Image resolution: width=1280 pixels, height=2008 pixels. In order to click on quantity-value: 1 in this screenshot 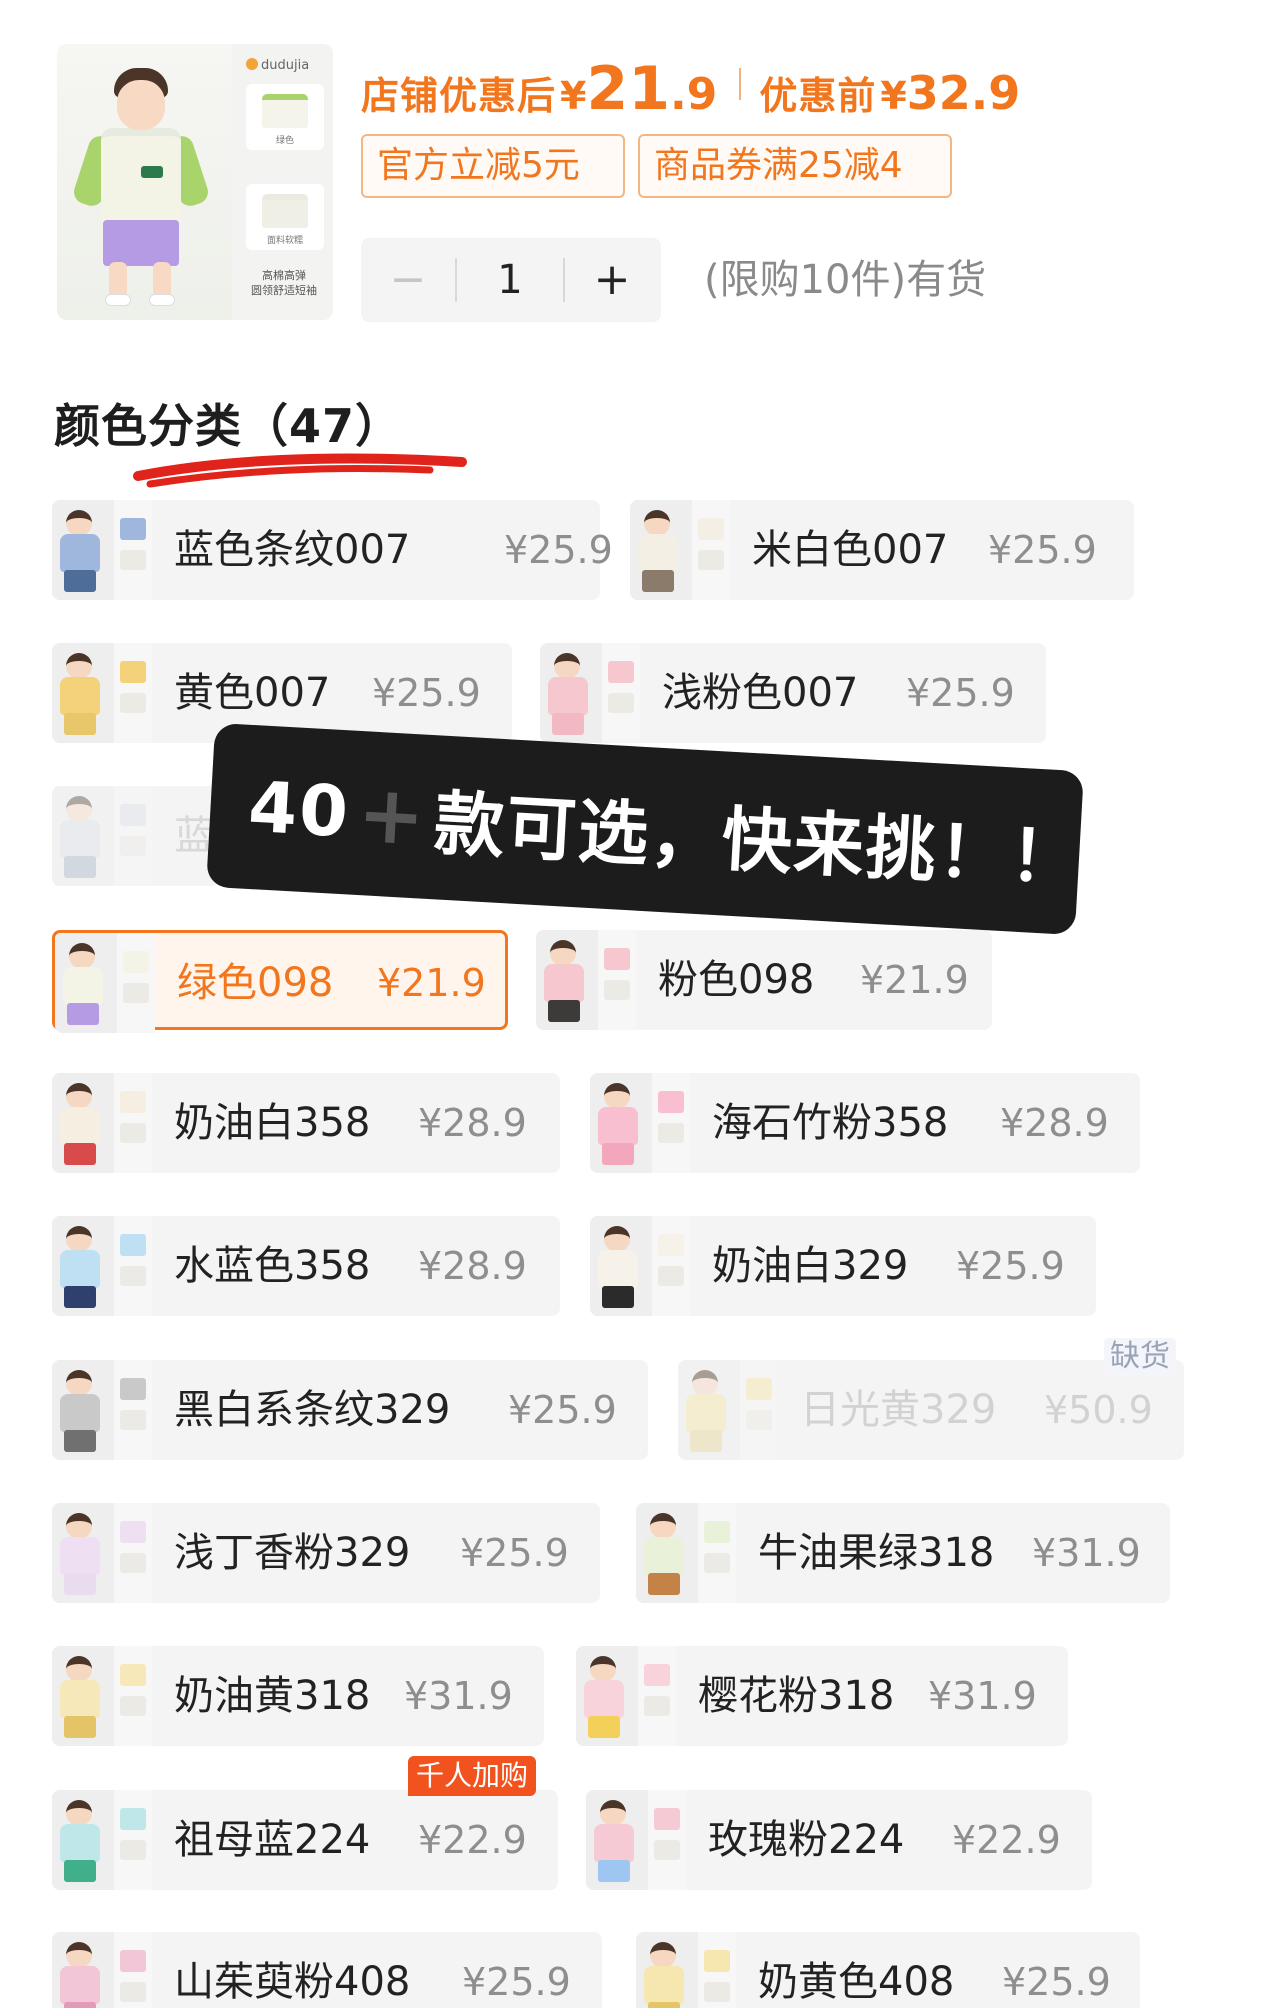, I will do `click(510, 280)`.